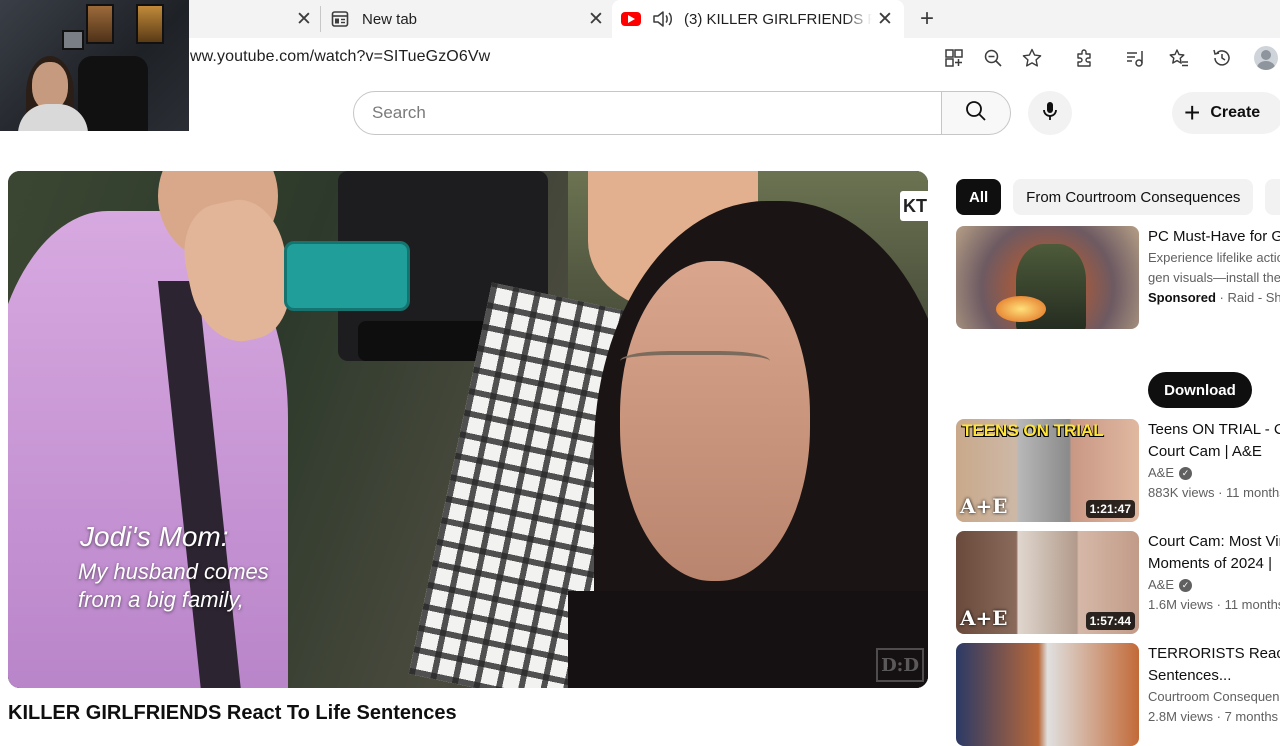 The image size is (1280, 746). I want to click on sponsored-label: Sponsored, so click(1182, 297).